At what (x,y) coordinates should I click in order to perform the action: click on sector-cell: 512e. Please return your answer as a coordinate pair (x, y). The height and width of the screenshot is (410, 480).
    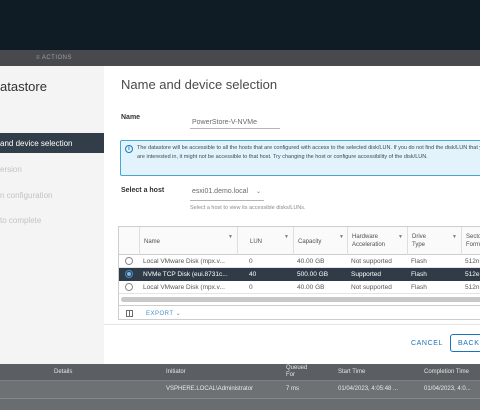
    Looking at the image, I should click on (472, 274).